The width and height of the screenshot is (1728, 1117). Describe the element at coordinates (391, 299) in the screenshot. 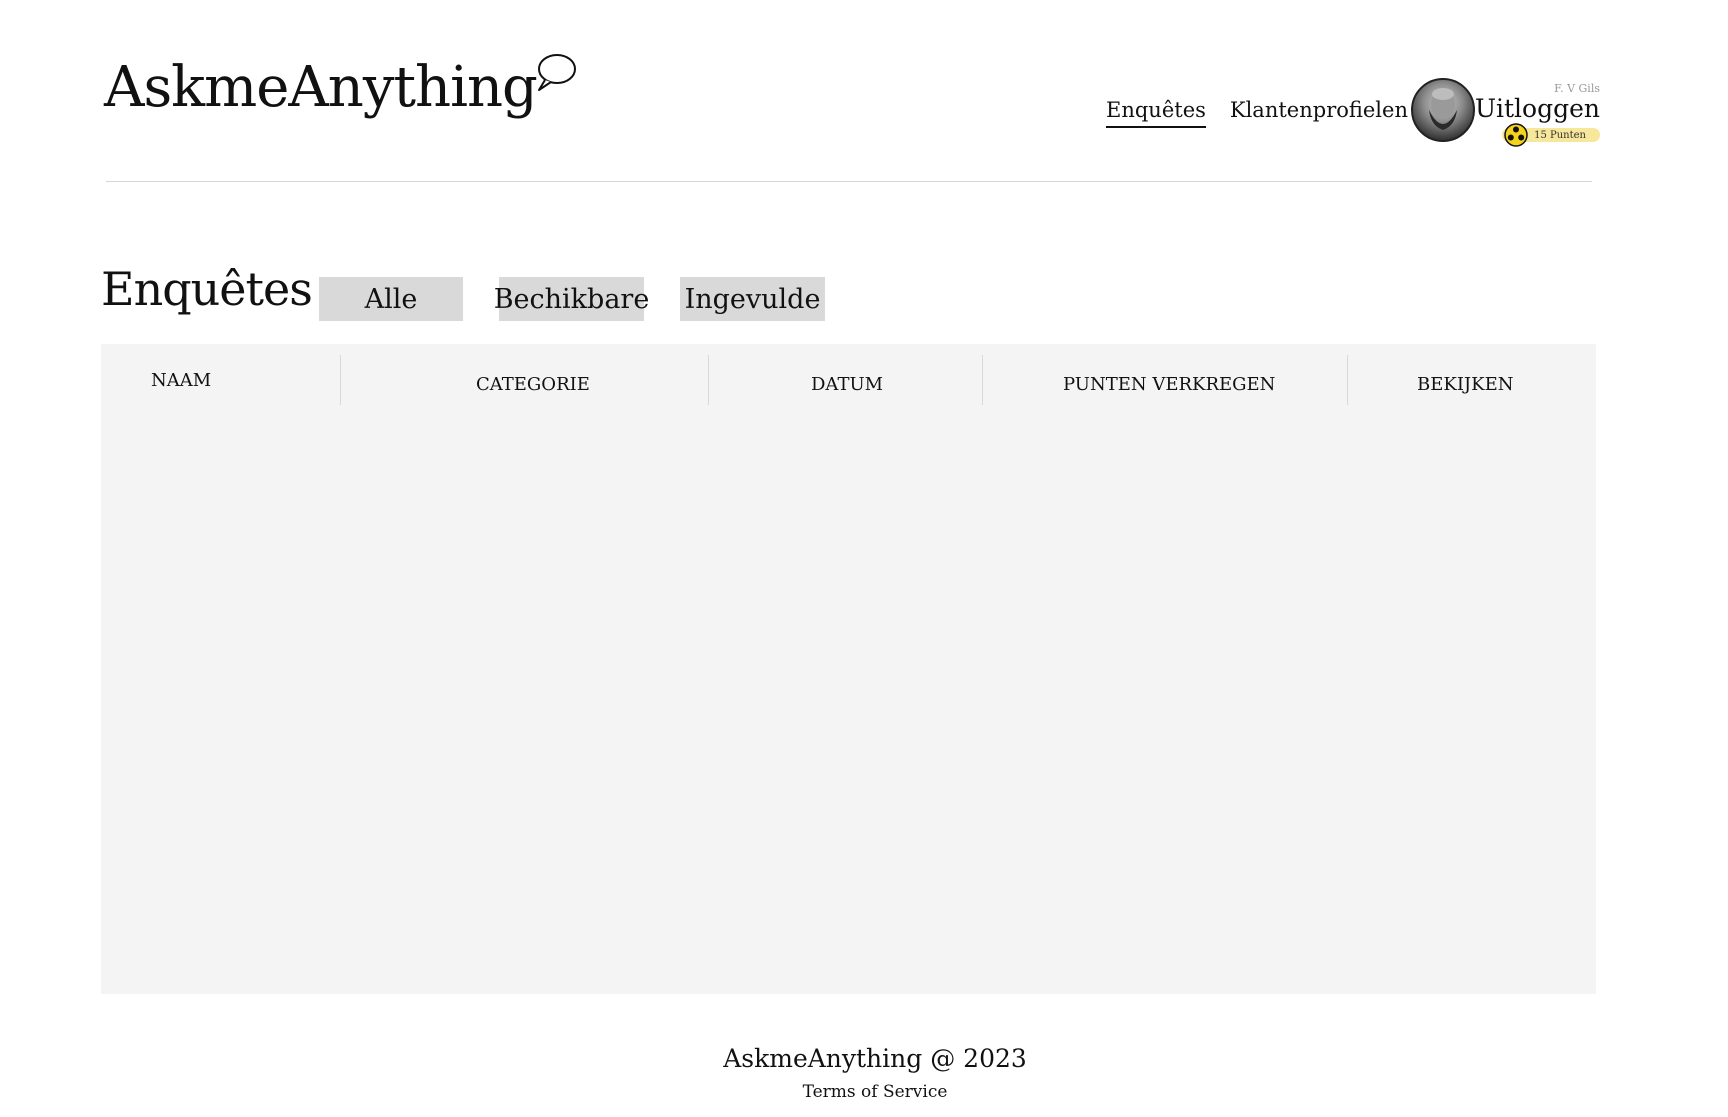

I see `filter-alle: Alle` at that location.